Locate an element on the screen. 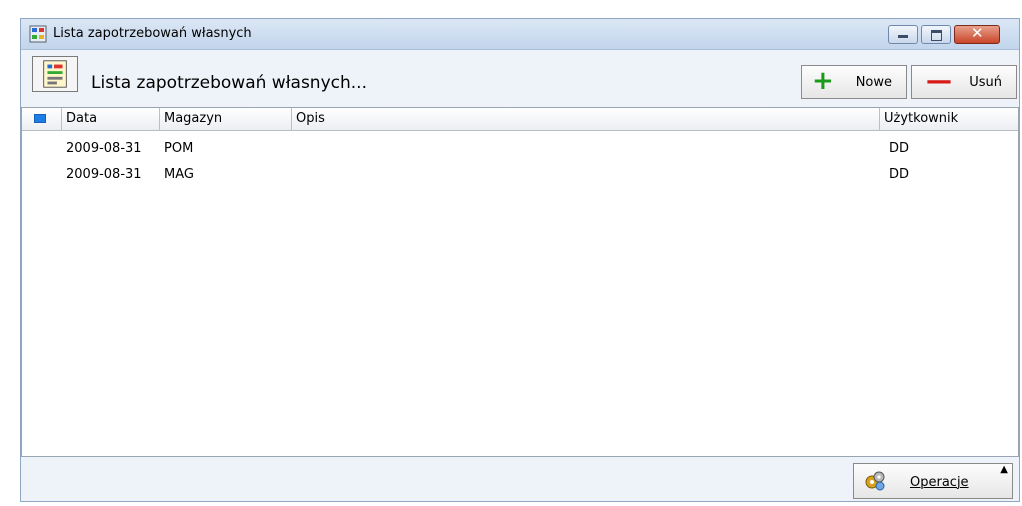  new-button: + Nowe is located at coordinates (854, 82).